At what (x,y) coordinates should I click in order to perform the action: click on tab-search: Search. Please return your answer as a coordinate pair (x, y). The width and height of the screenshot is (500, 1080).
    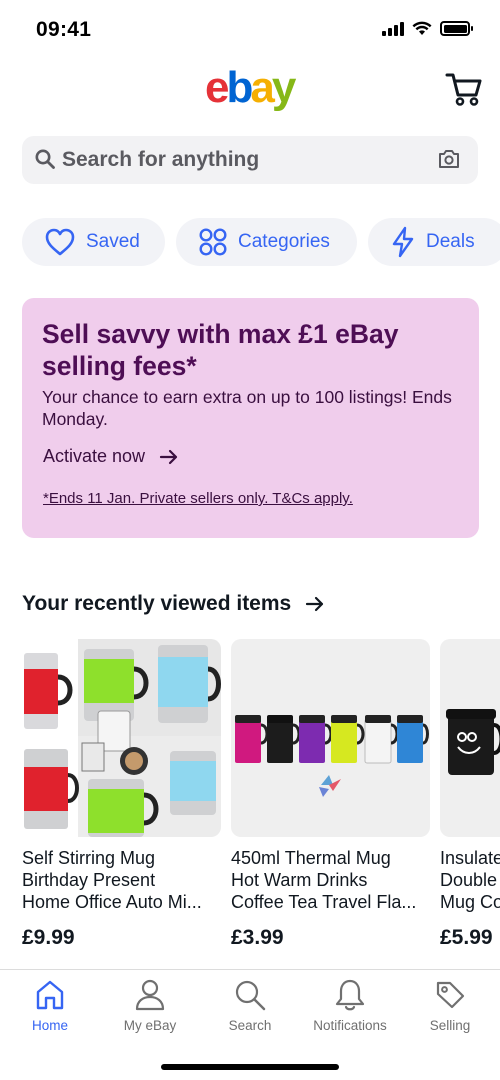
    Looking at the image, I should click on (250, 1005).